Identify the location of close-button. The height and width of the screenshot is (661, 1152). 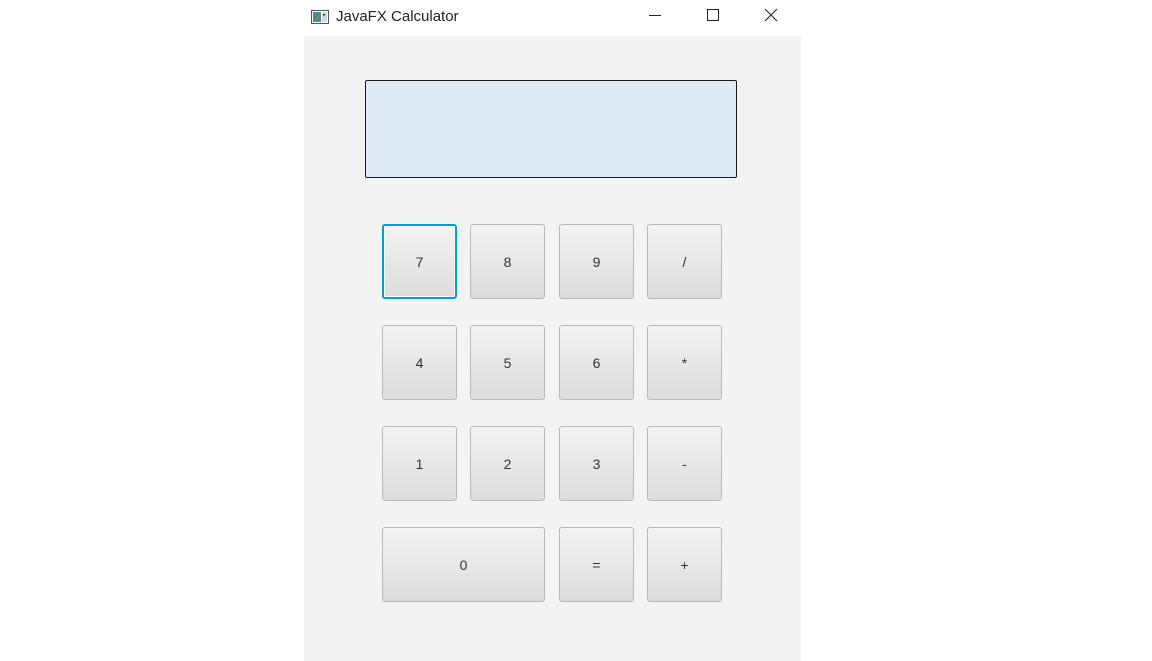
(771, 17).